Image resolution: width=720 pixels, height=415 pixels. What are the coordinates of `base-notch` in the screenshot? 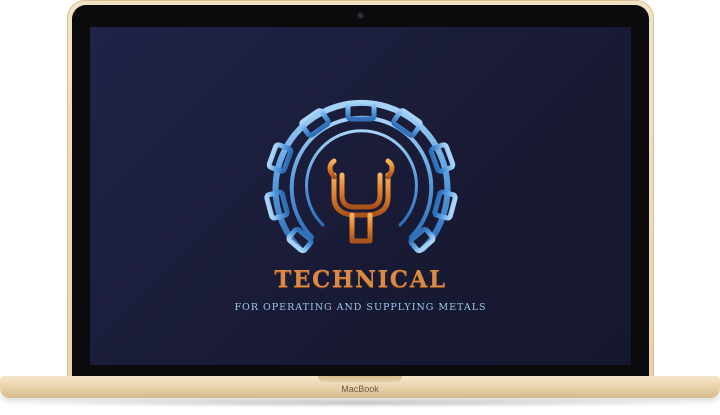 It's located at (360, 379).